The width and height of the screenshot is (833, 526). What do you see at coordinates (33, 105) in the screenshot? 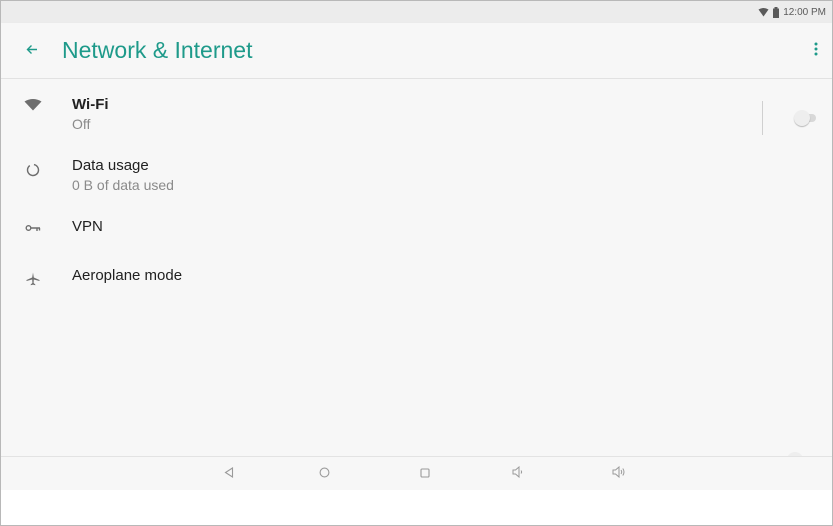
I see `wifi-icon` at bounding box center [33, 105].